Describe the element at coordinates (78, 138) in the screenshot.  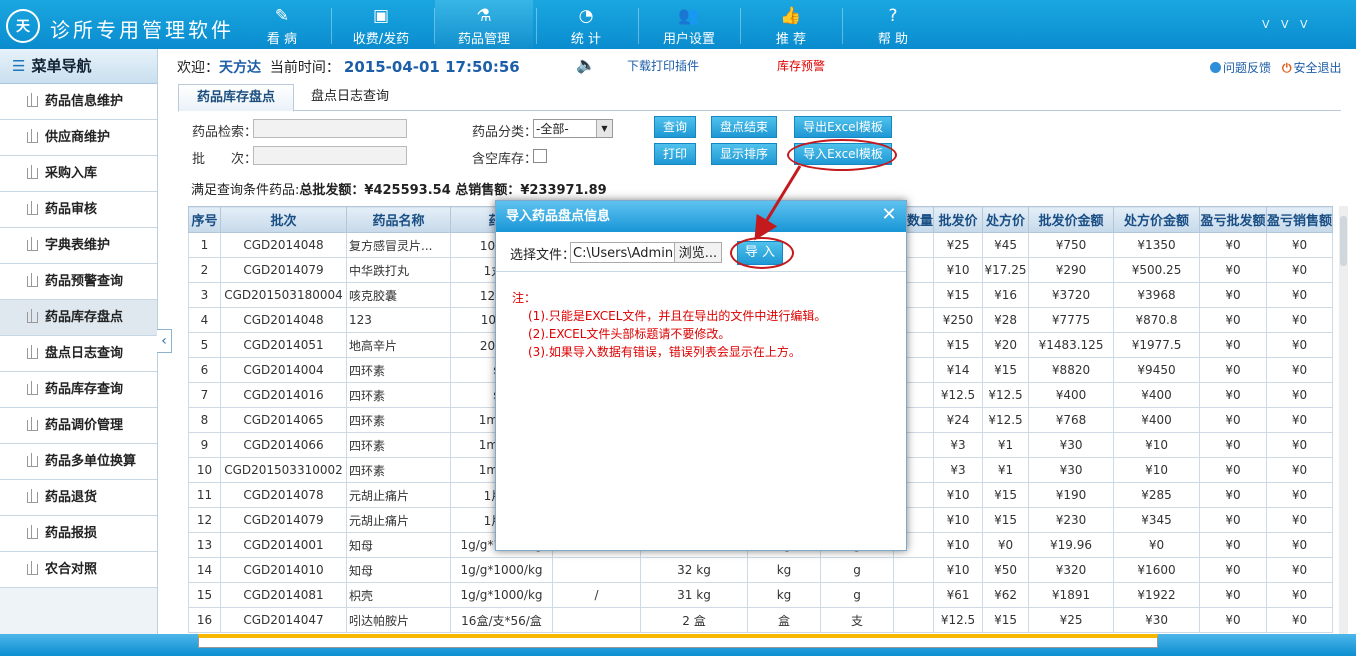
I see `sidebar-item-supplier: 供应商维护` at that location.